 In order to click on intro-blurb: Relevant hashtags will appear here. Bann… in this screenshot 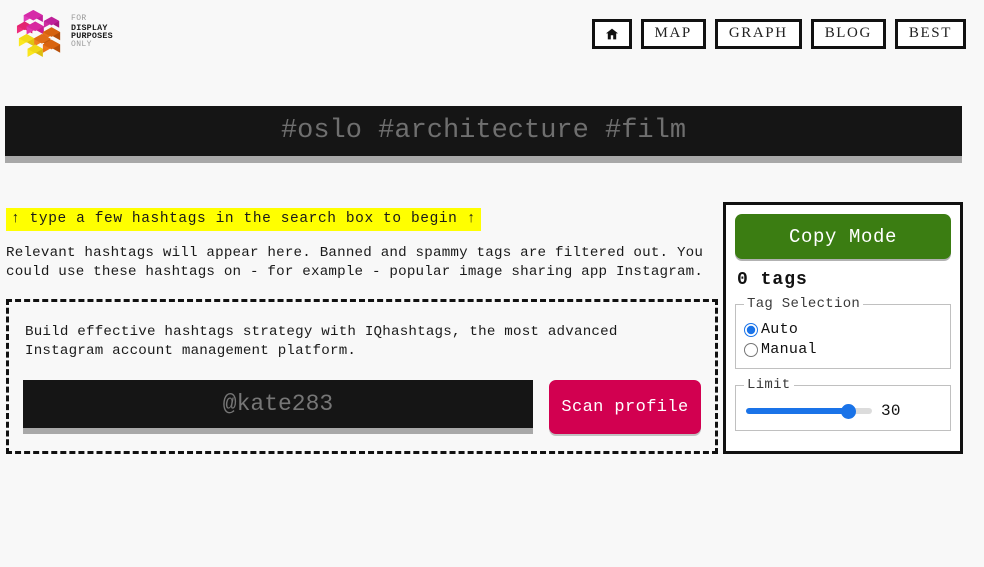, I will do `click(355, 262)`.